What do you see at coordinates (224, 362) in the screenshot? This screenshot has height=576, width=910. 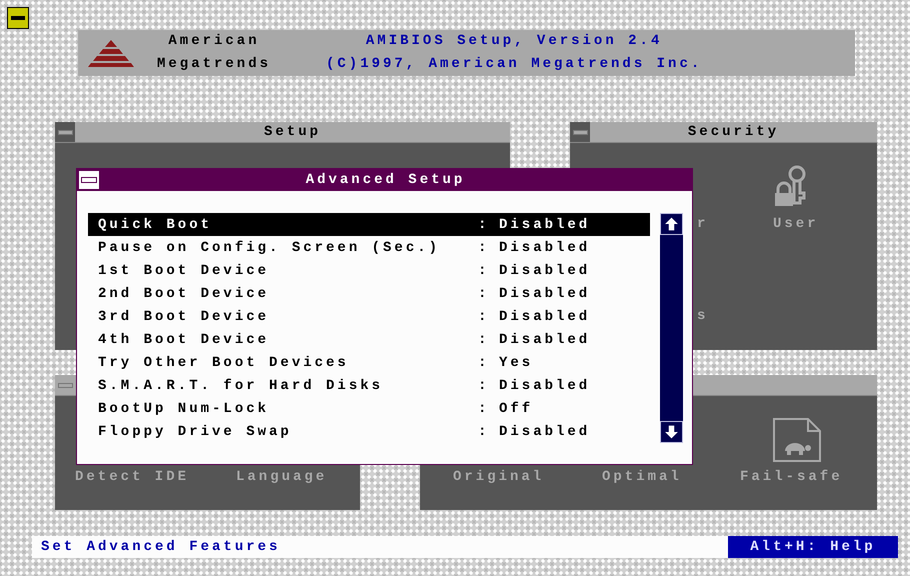 I see `setting-label: Try Other Boot Devices` at bounding box center [224, 362].